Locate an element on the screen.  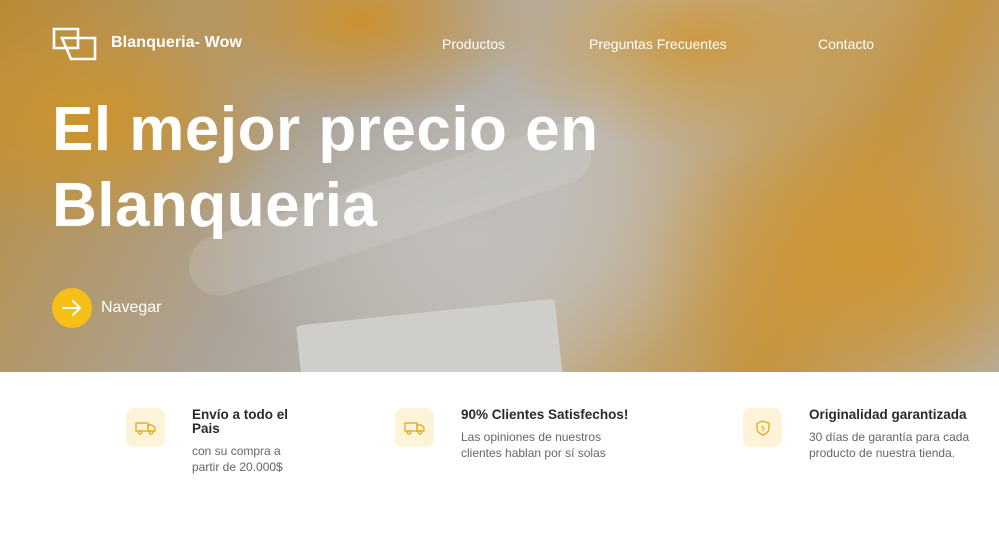
feature-title-line-1: Originalidad garantizada is located at coordinates (888, 414).